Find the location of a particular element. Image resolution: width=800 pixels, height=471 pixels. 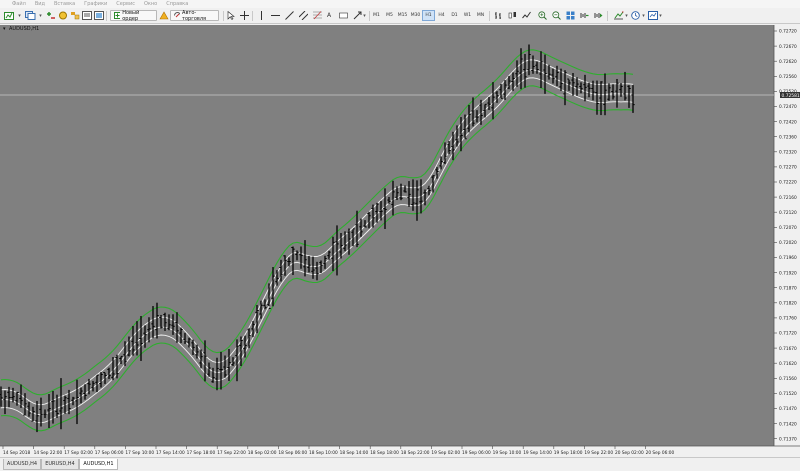

time-tick-label: 18 Sep 02:00 is located at coordinates (262, 453).